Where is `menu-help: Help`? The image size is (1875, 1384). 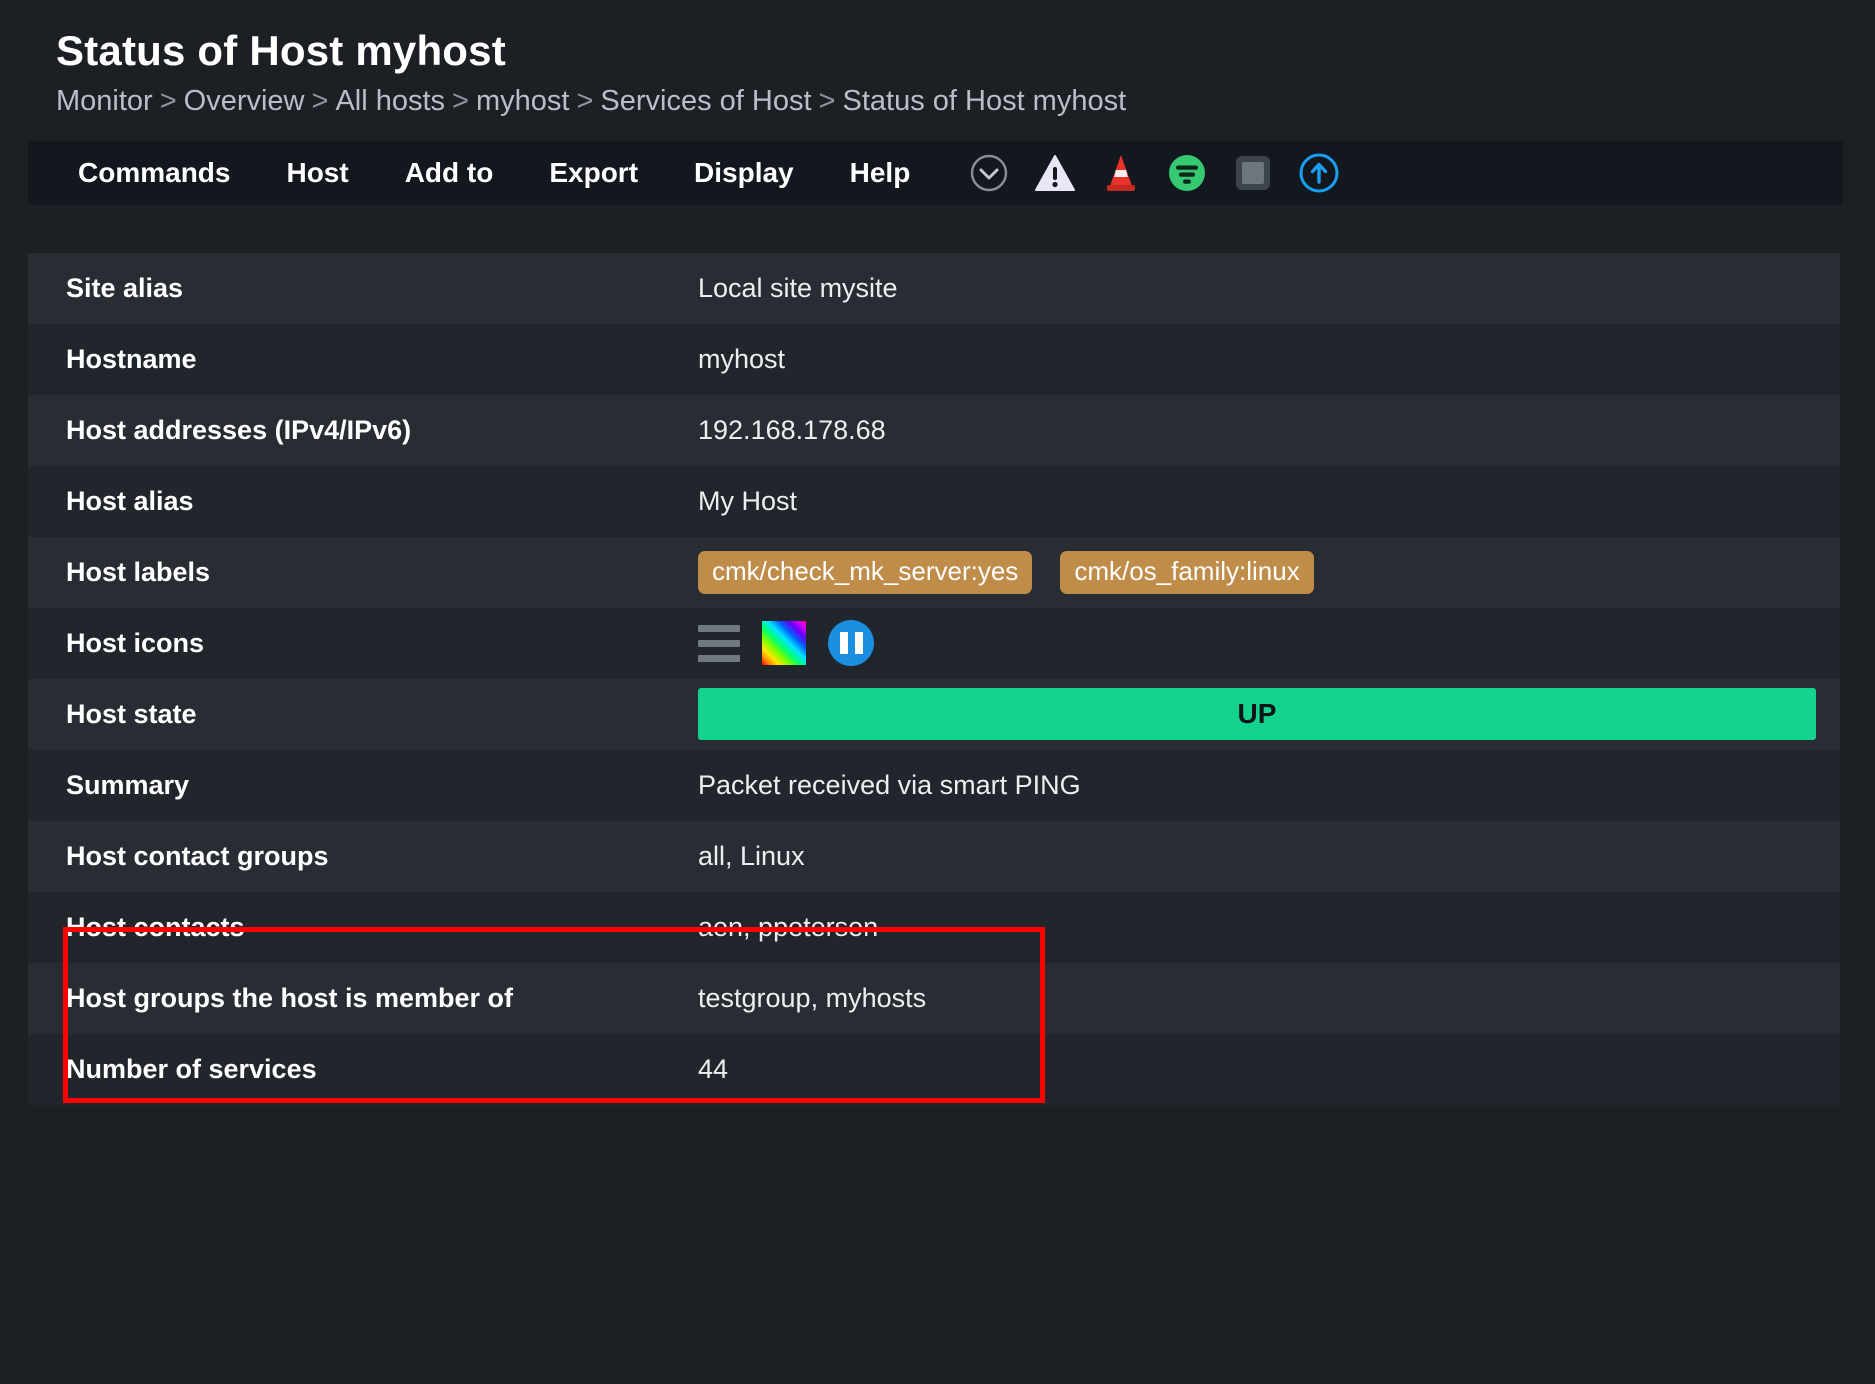 menu-help: Help is located at coordinates (880, 173).